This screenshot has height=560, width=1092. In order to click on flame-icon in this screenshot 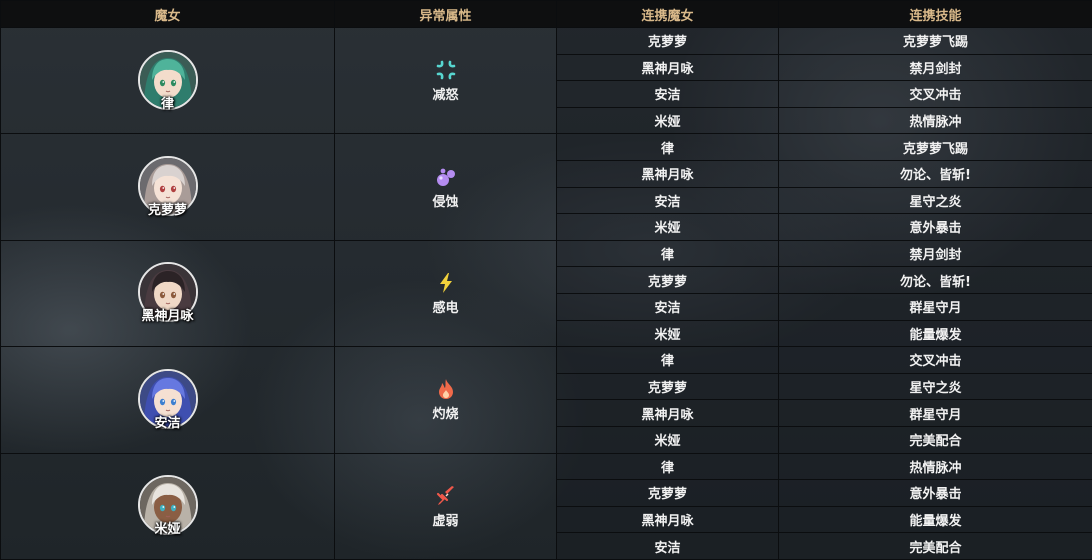, I will do `click(446, 389)`.